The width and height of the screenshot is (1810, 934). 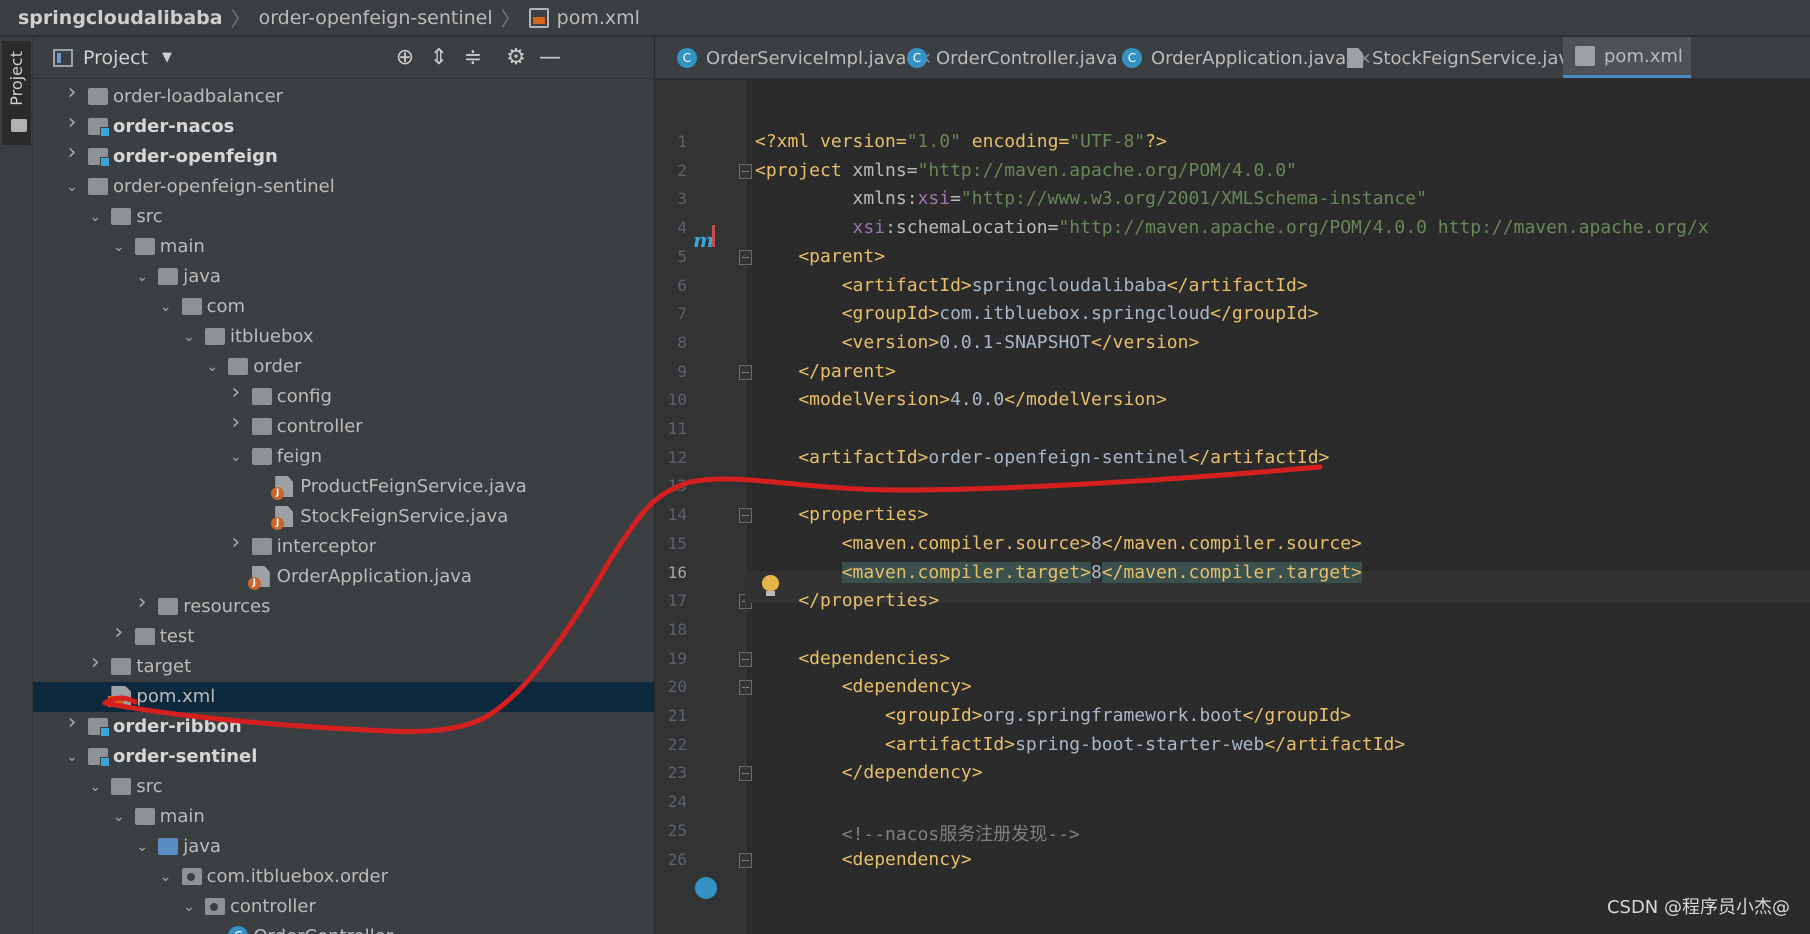 What do you see at coordinates (227, 606) in the screenshot?
I see `tree-item-label: resources` at bounding box center [227, 606].